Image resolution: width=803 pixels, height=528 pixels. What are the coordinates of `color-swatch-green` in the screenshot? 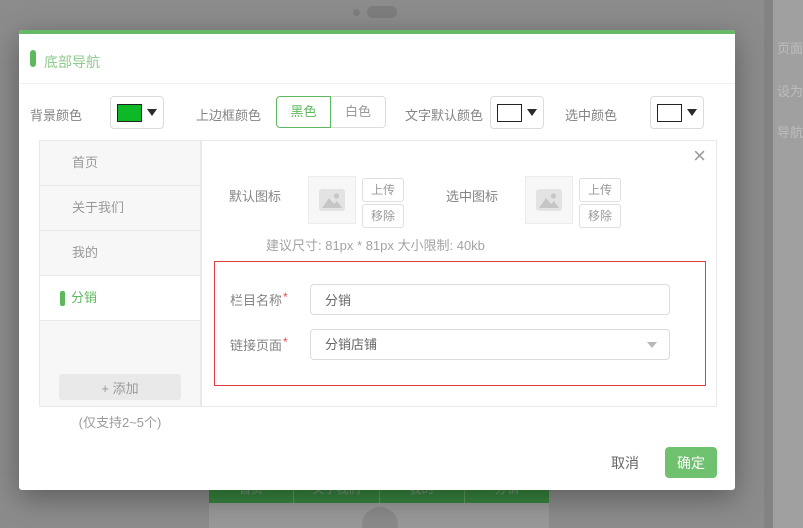 It's located at (129, 112).